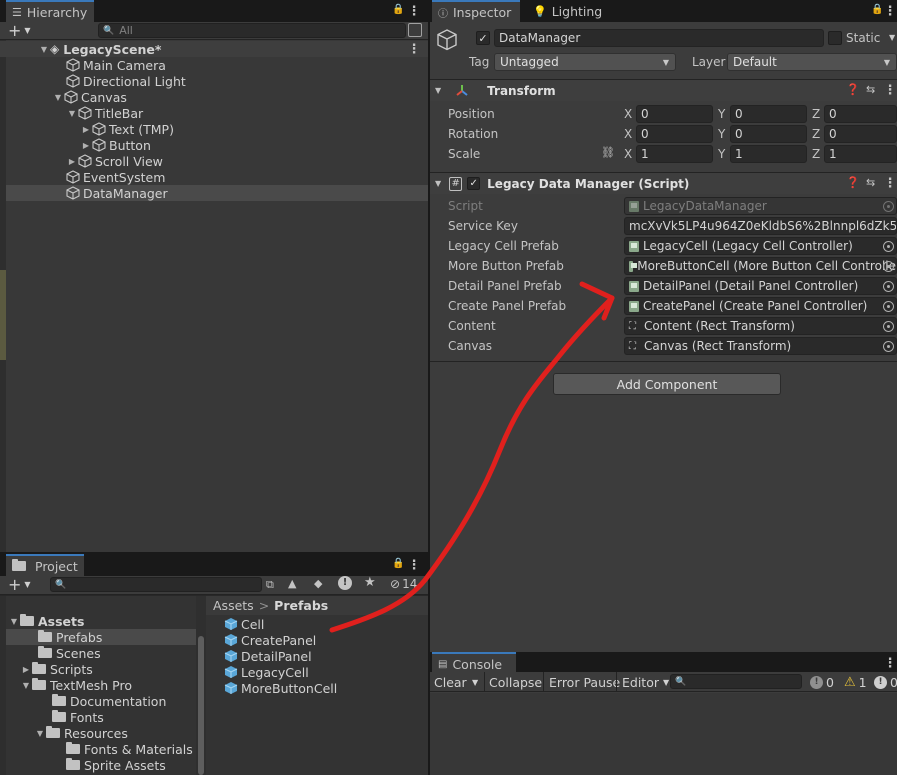 Image resolution: width=897 pixels, height=775 pixels. Describe the element at coordinates (572, 11) in the screenshot. I see `tab-lighting: 💡 Lighting` at that location.